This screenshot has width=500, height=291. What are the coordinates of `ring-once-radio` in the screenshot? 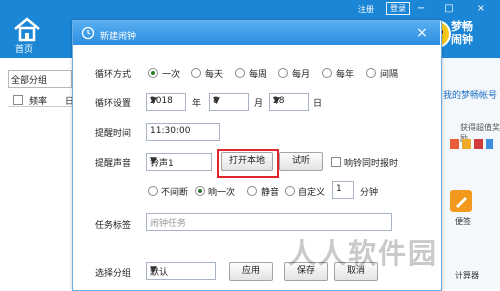 It's located at (200, 191).